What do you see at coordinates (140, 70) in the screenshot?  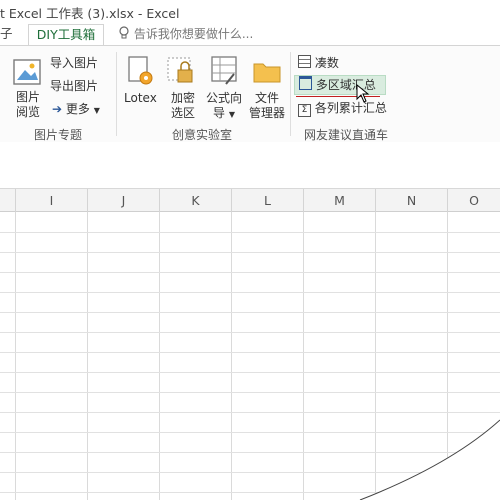 I see `lotex-icon` at bounding box center [140, 70].